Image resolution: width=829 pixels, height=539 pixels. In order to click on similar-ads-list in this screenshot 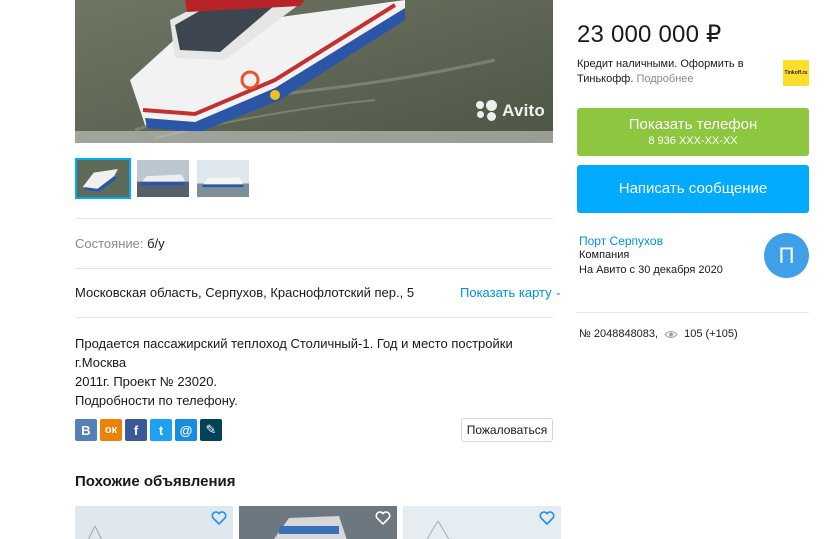, I will do `click(318, 522)`.